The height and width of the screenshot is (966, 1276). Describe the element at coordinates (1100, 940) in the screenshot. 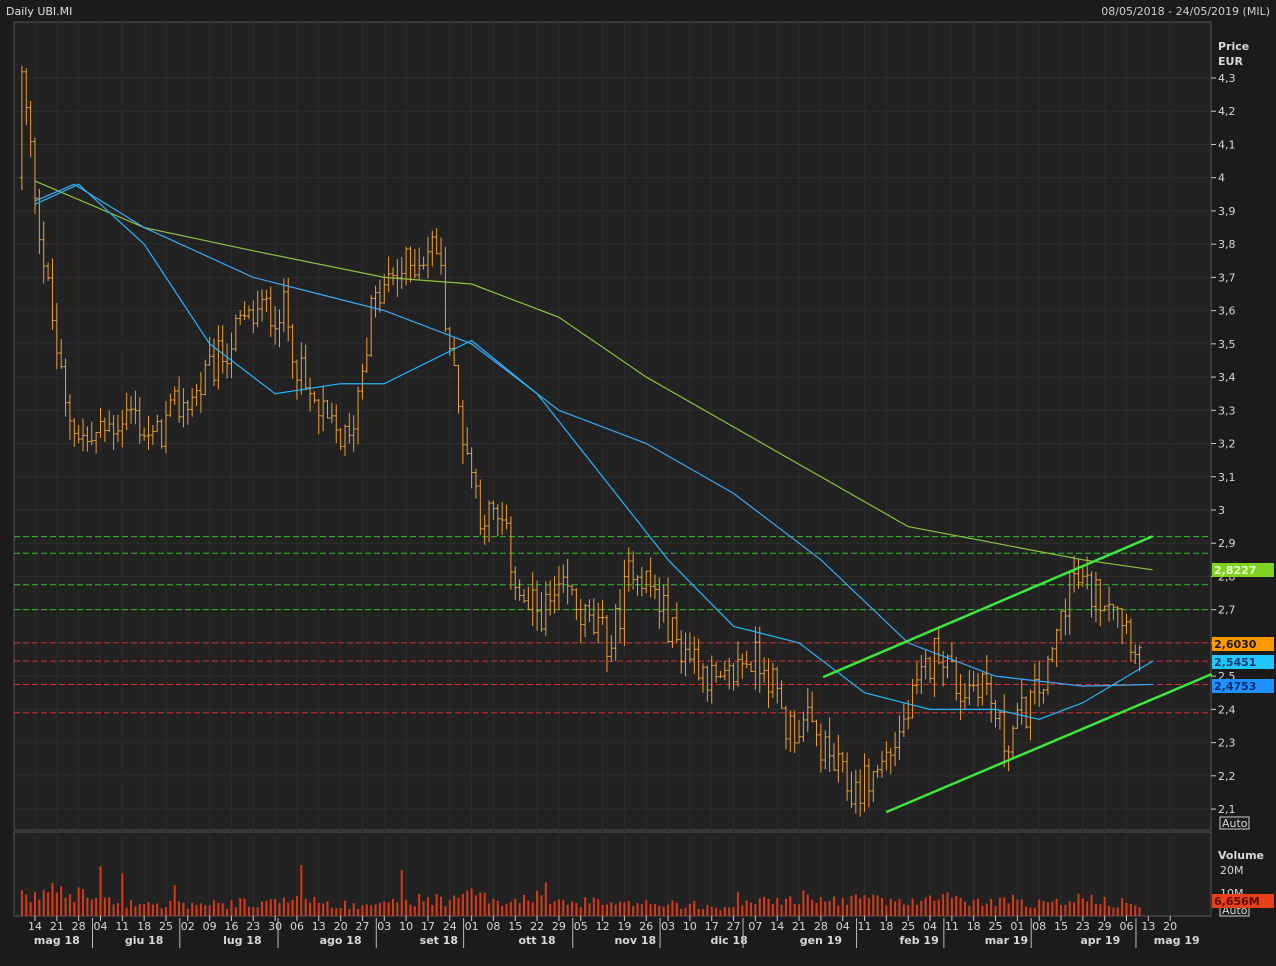

I see `x-month-label: apr 19` at that location.